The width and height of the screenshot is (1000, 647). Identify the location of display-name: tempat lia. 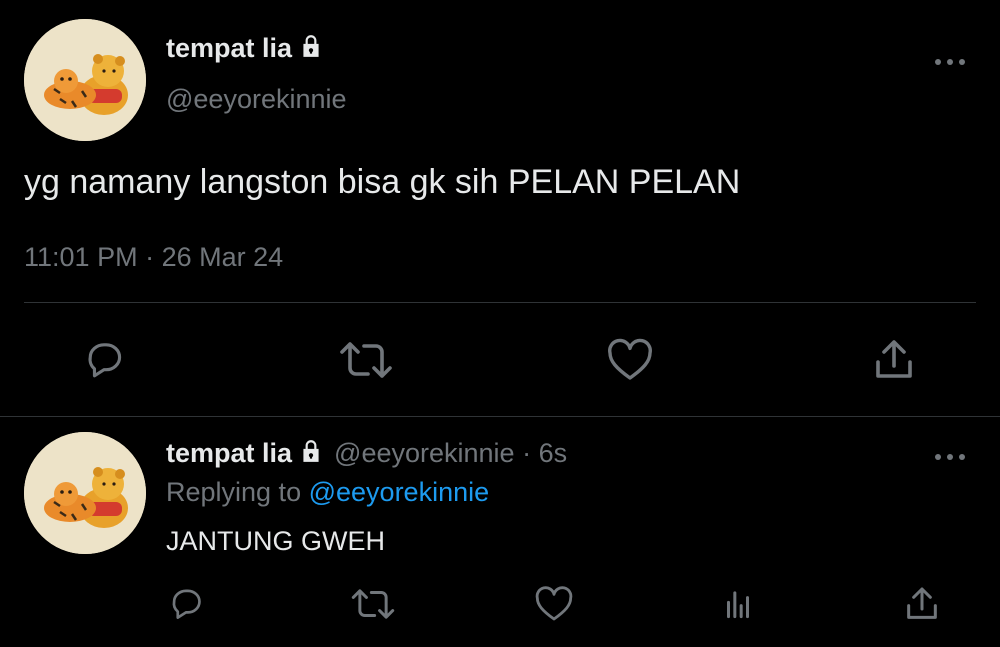
(245, 49).